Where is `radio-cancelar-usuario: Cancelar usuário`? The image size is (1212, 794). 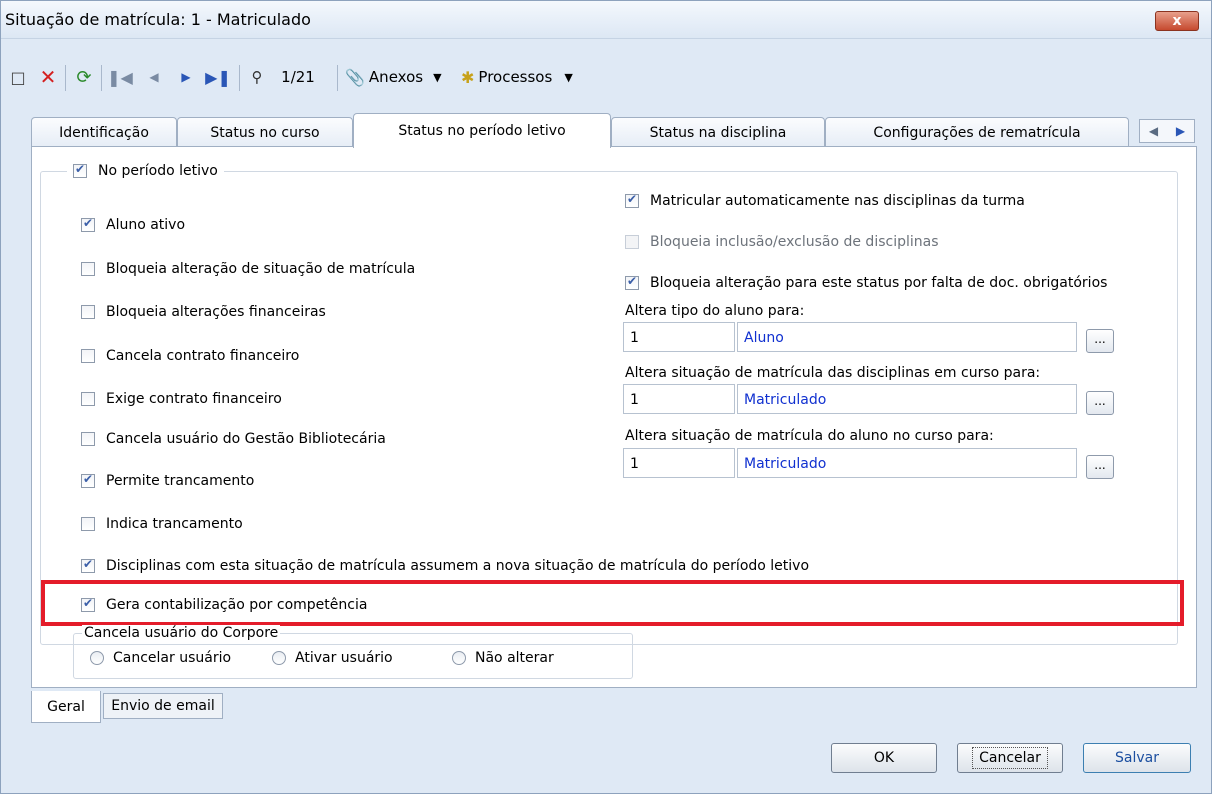
radio-cancelar-usuario: Cancelar usuário is located at coordinates (160, 658).